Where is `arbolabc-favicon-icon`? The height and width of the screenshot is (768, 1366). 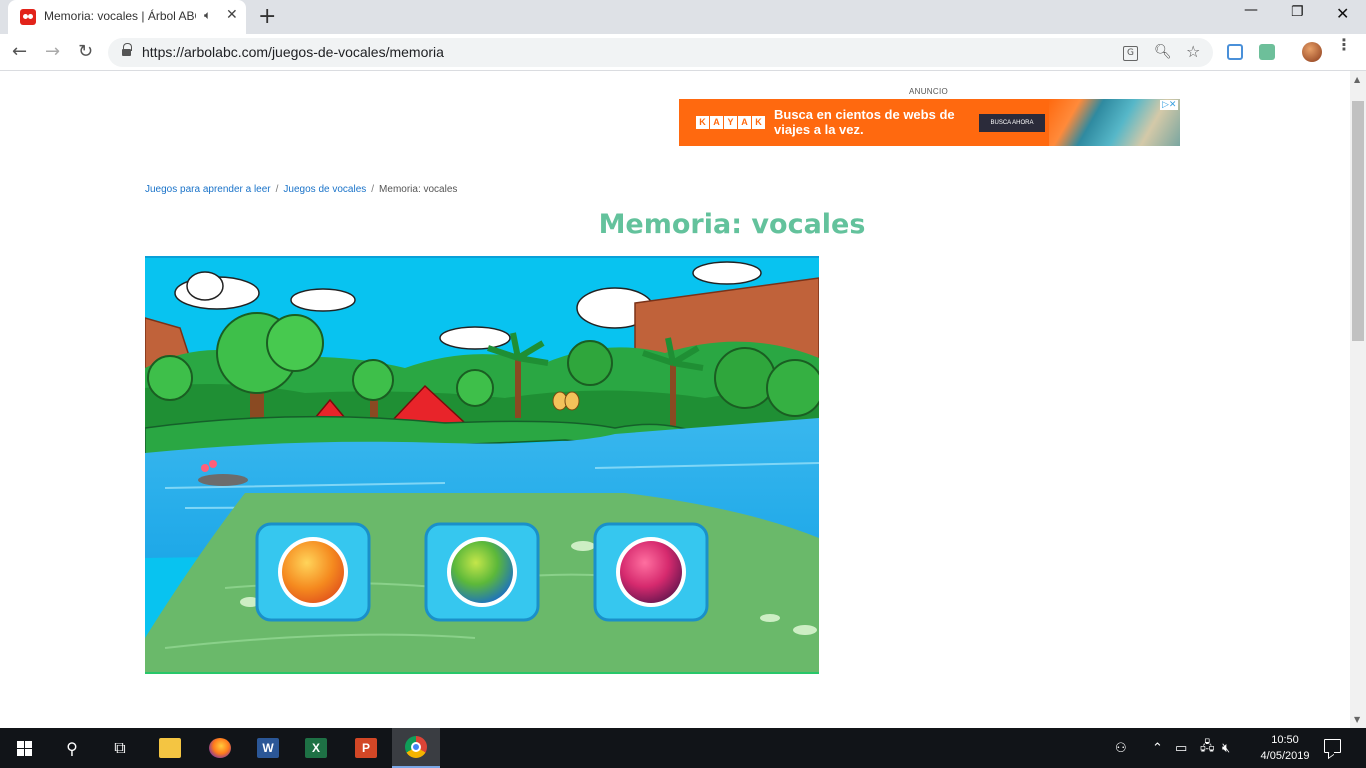
arbolabc-favicon-icon is located at coordinates (28, 17).